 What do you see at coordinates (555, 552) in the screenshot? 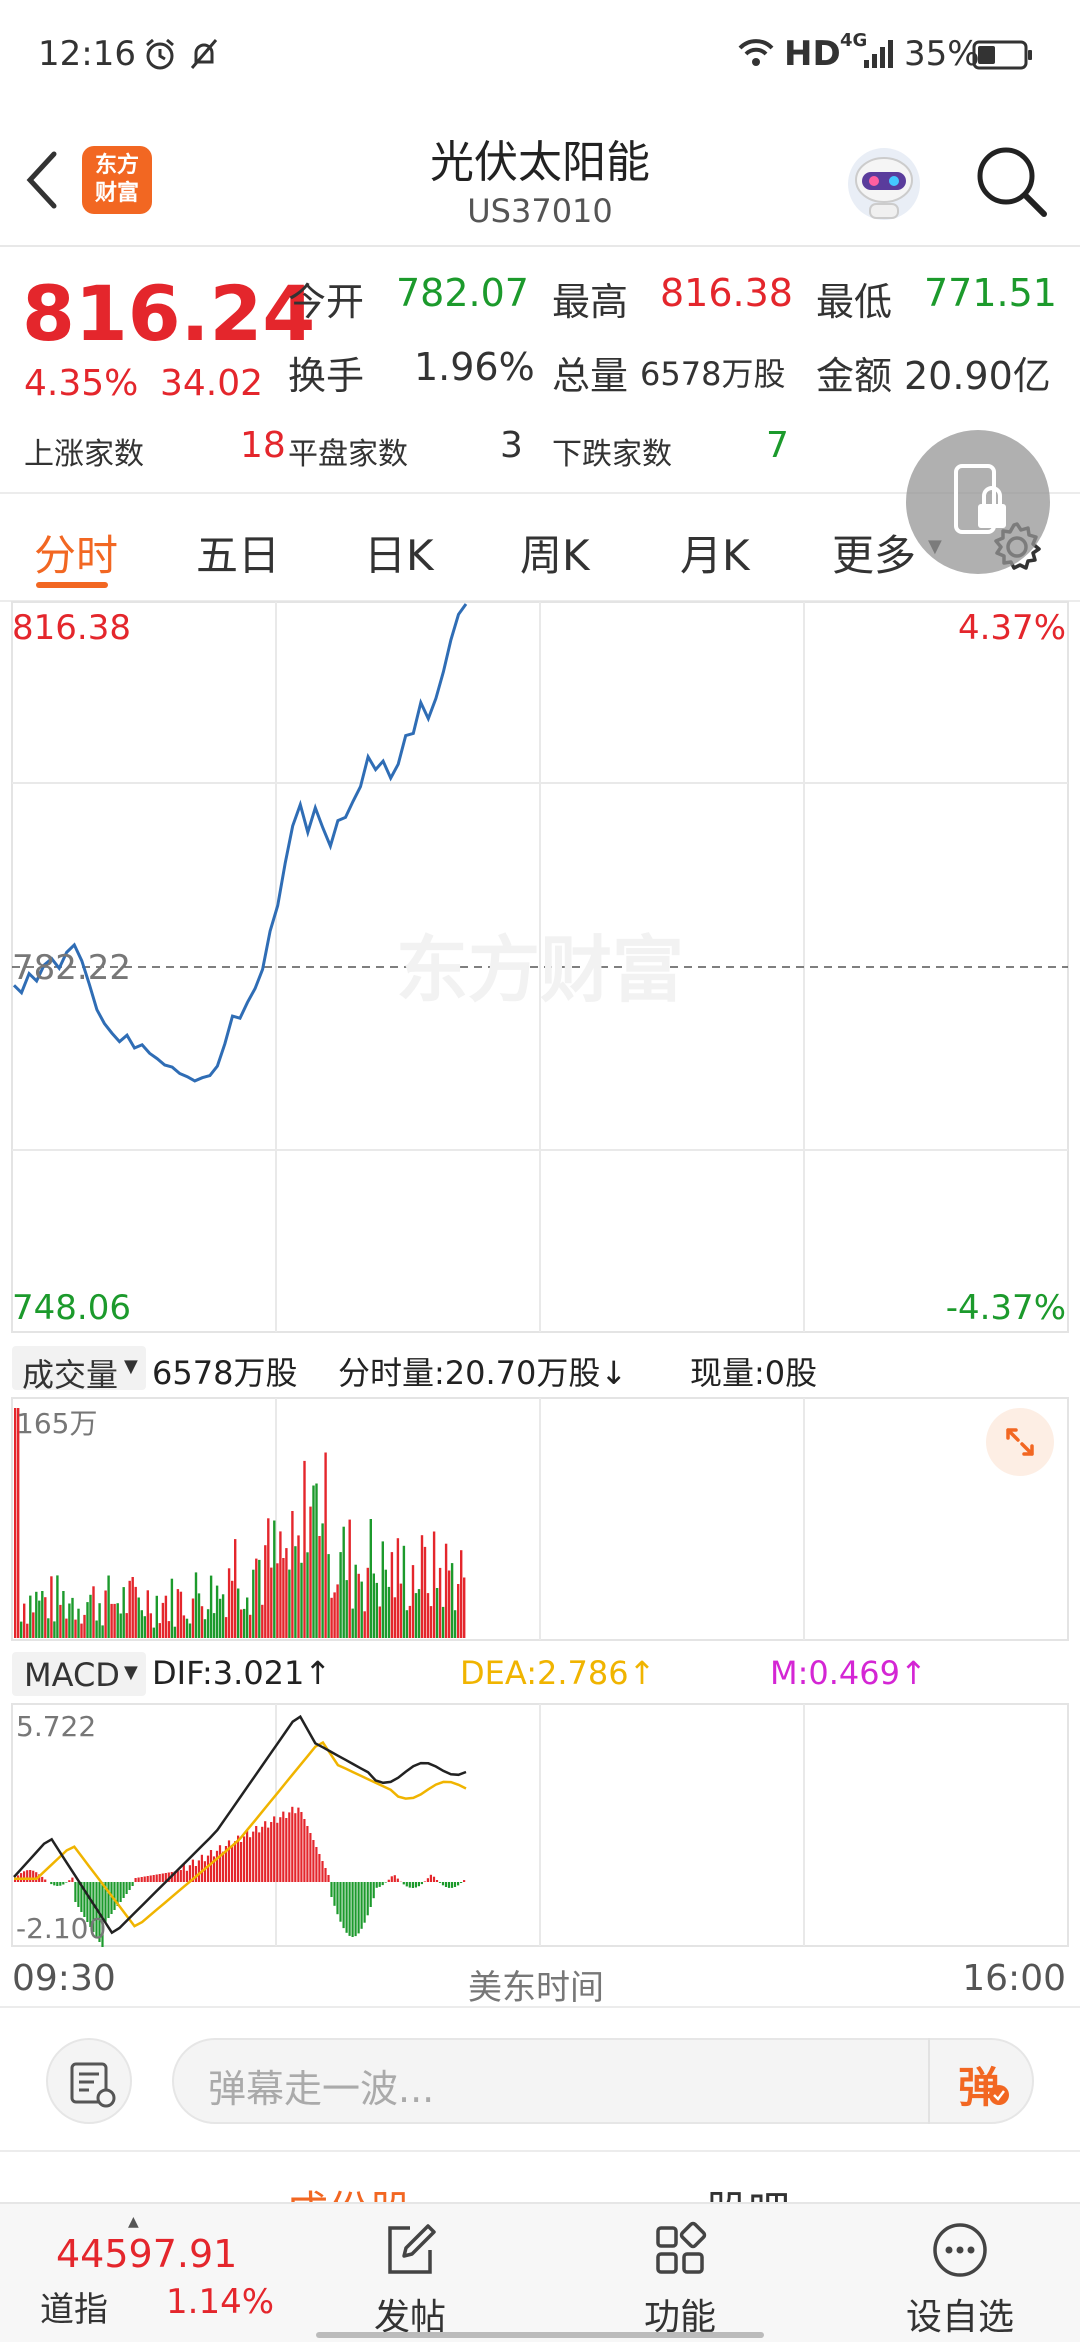
I see `tab-week-k: 周K` at bounding box center [555, 552].